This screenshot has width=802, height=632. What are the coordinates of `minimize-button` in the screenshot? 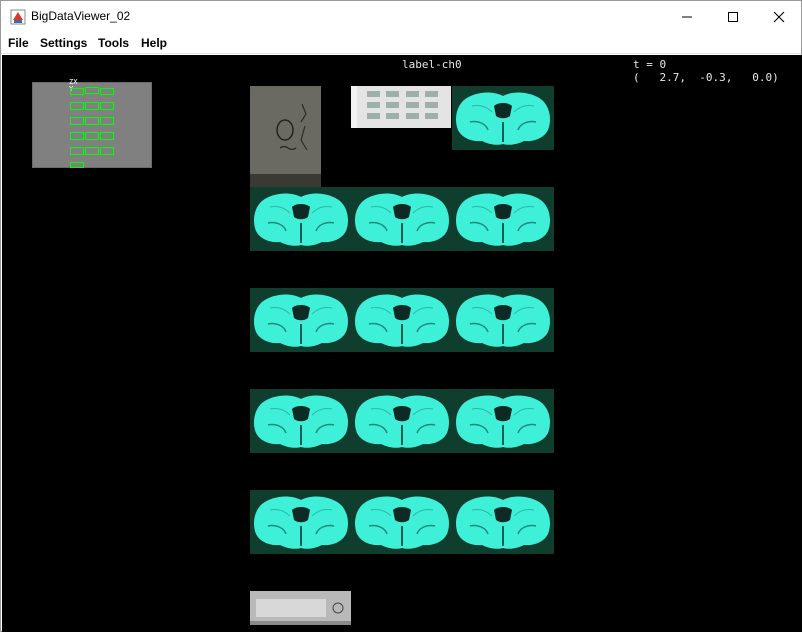 It's located at (687, 16).